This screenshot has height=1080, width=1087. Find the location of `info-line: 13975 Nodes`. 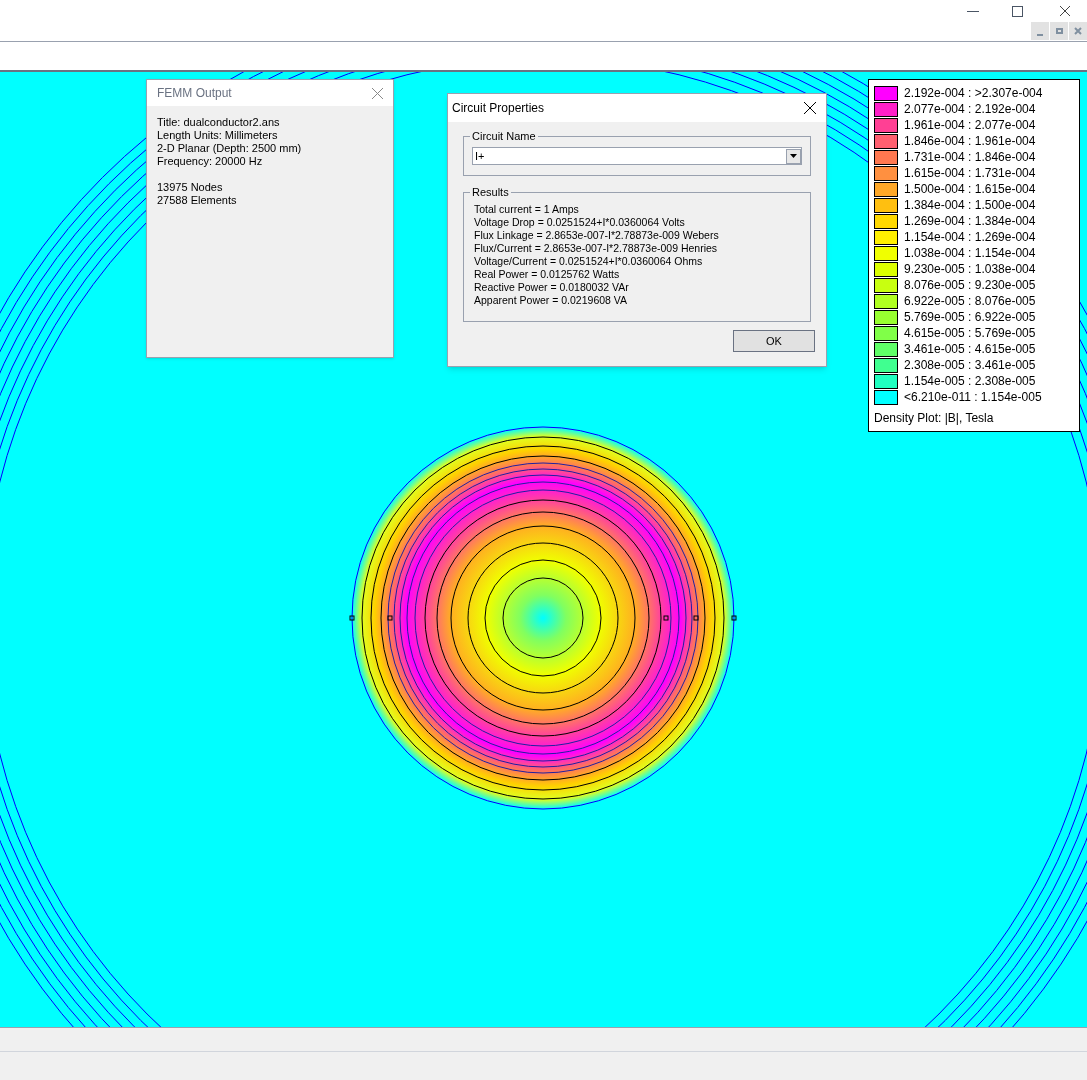

info-line: 13975 Nodes is located at coordinates (190, 187).